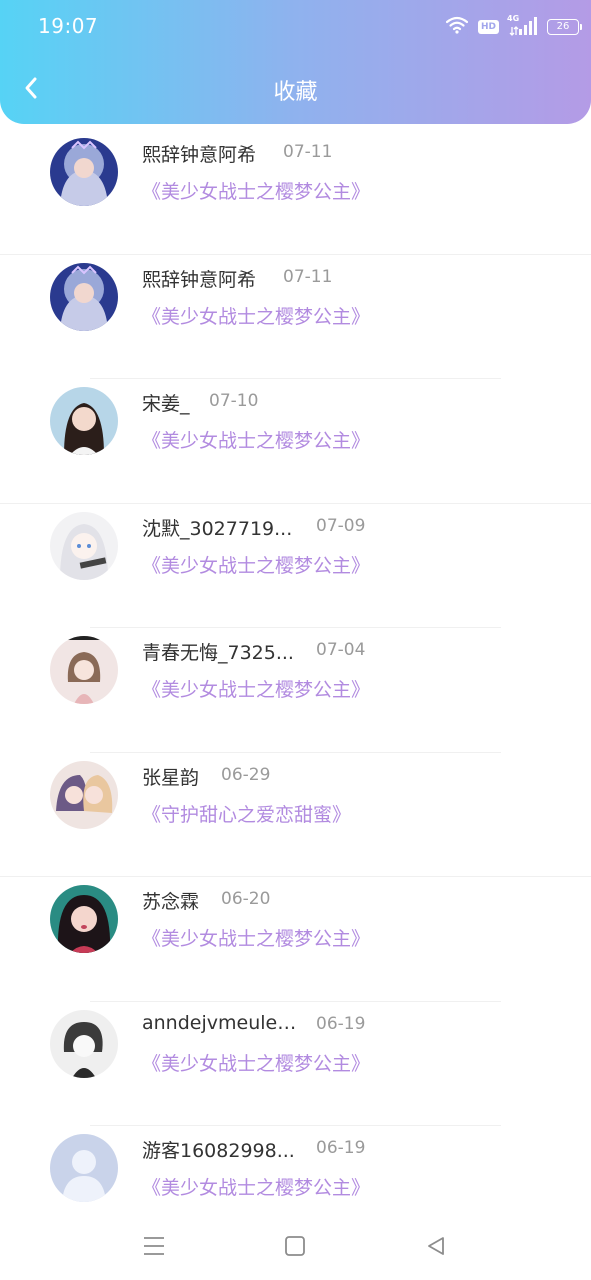  Describe the element at coordinates (564, 27) in the screenshot. I see `battery-icon: 26` at that location.